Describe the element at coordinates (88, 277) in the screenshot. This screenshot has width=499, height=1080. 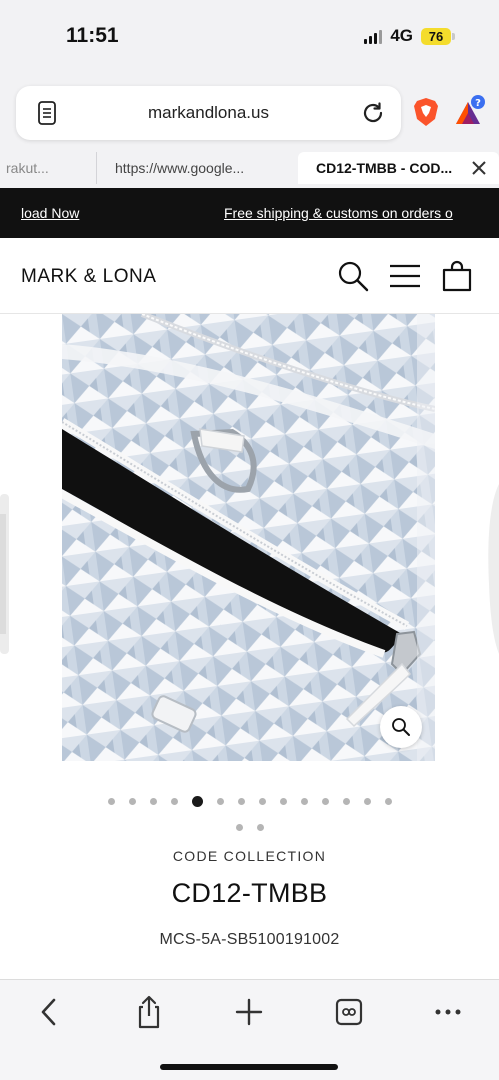
I see `site-logo: MARK & LONA` at that location.